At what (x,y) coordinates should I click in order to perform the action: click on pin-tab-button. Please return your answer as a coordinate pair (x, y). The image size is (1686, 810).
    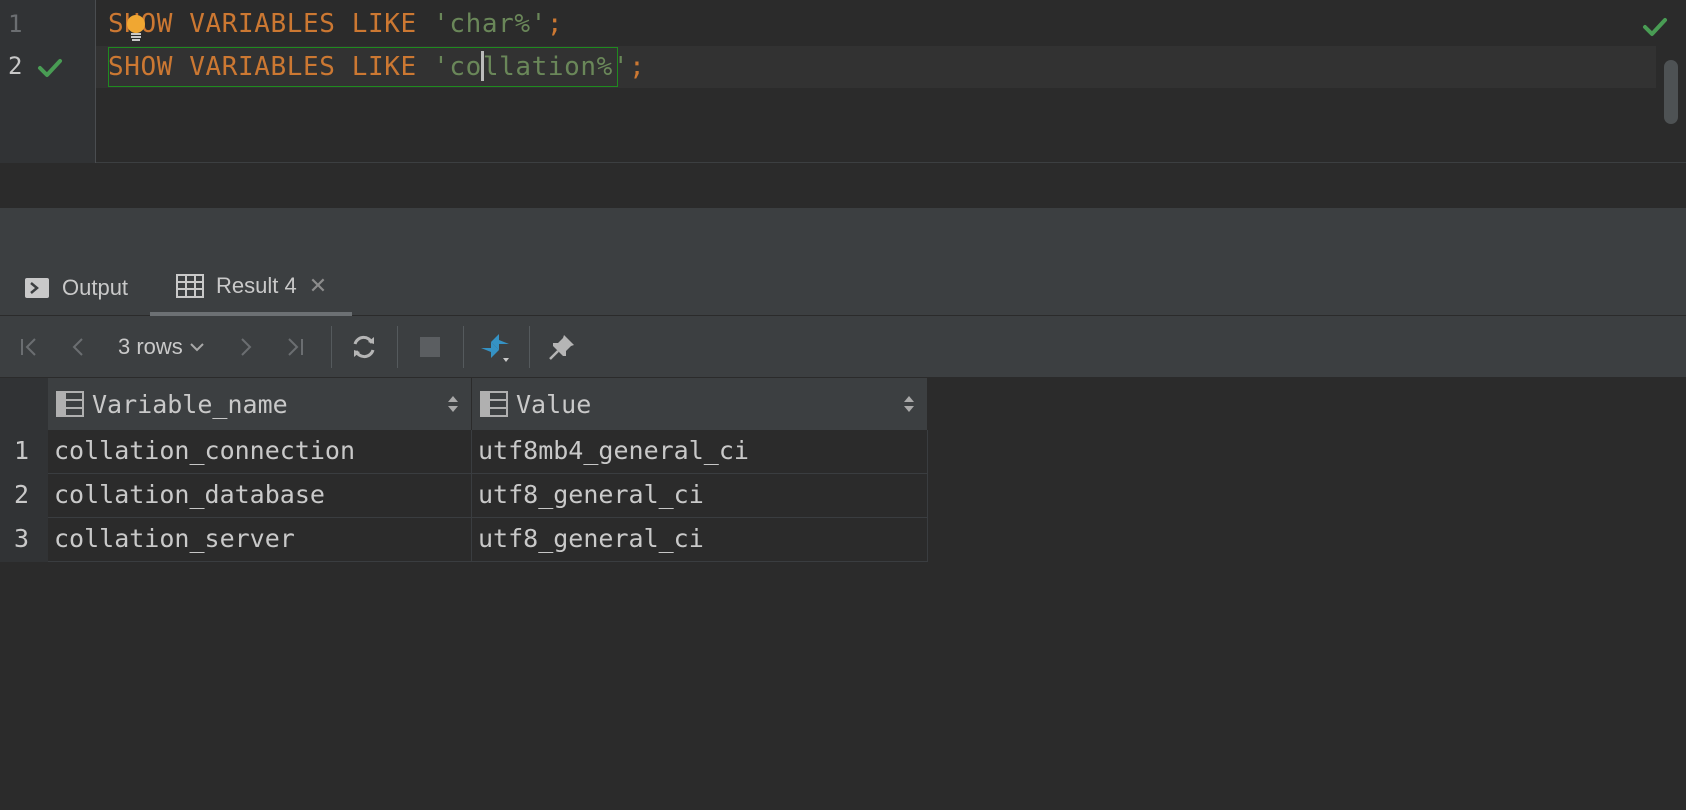
    Looking at the image, I should click on (562, 347).